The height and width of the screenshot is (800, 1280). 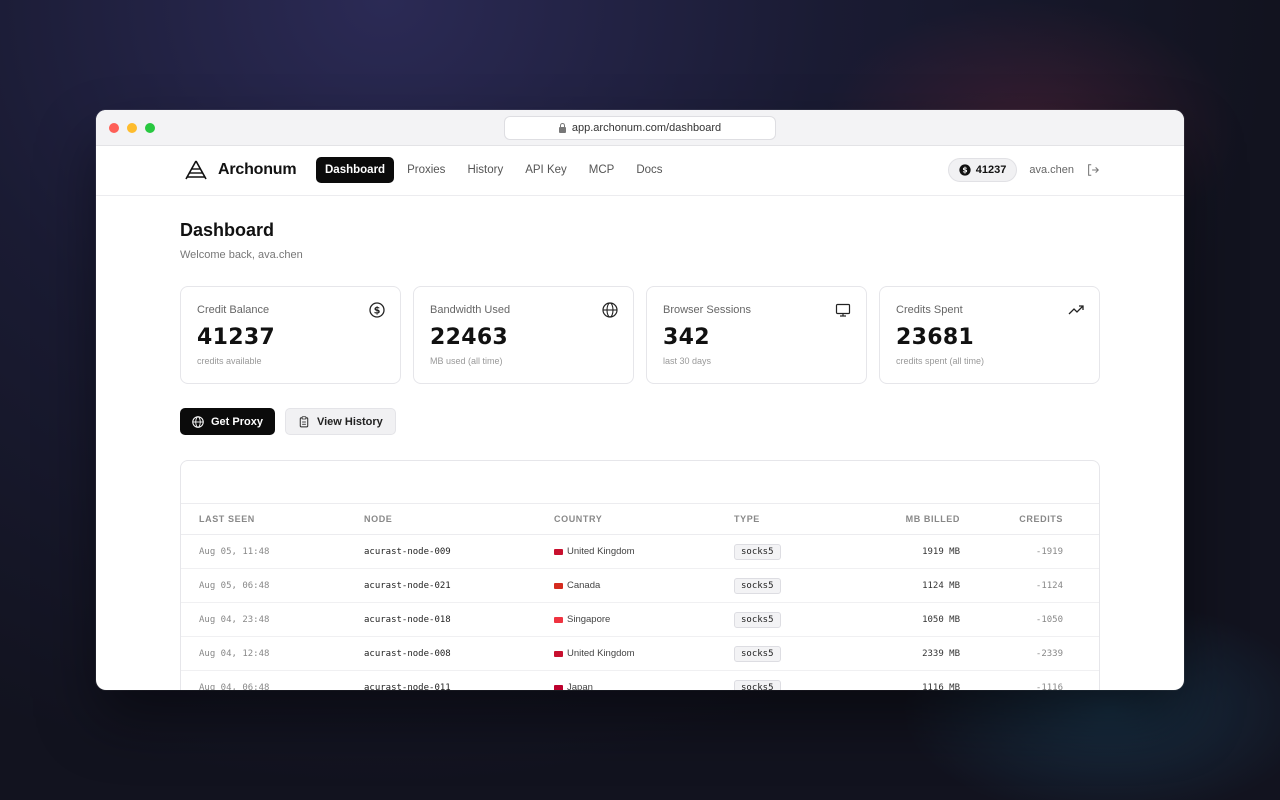 I want to click on cell-credits: -1919, so click(x=1049, y=551).